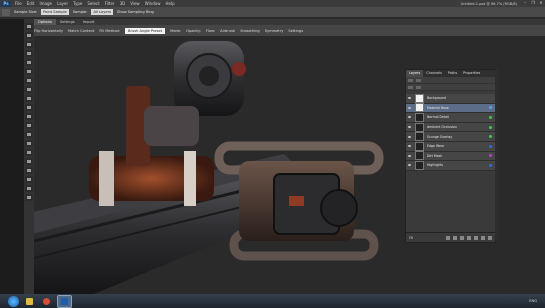  Describe the element at coordinates (29, 143) in the screenshot. I see `dodge-tool-icon` at that location.